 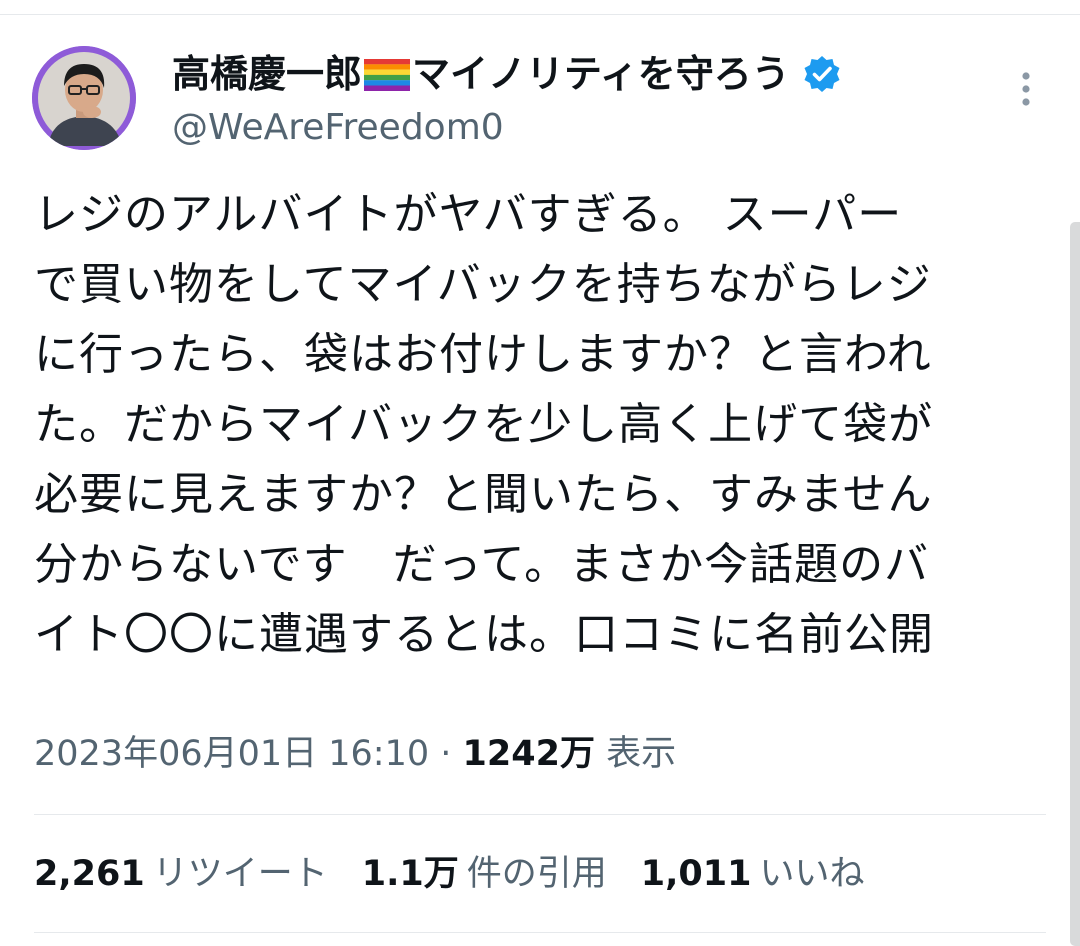 What do you see at coordinates (753, 874) in the screenshot?
I see `likes-stat: 1,011 いいね` at bounding box center [753, 874].